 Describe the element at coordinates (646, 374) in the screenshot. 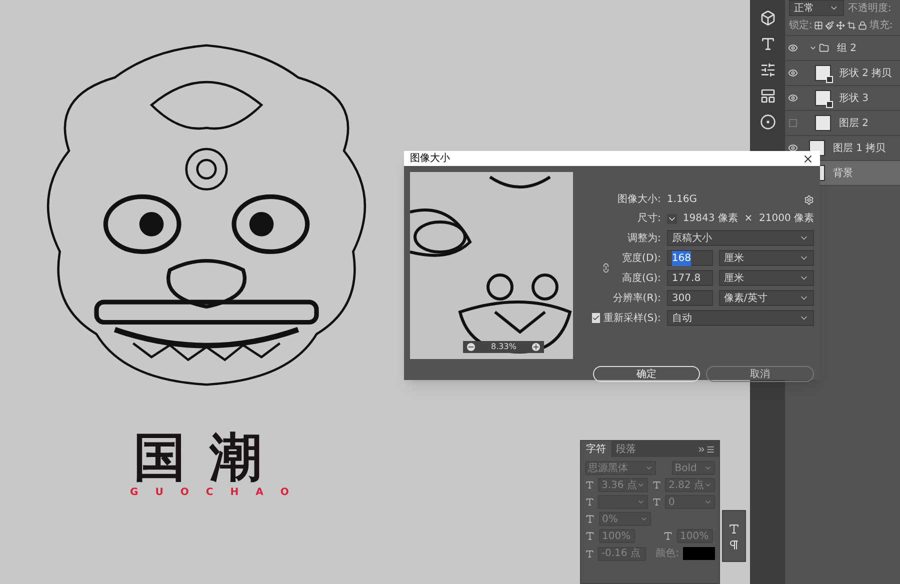

I see `ok-button: 确定` at that location.